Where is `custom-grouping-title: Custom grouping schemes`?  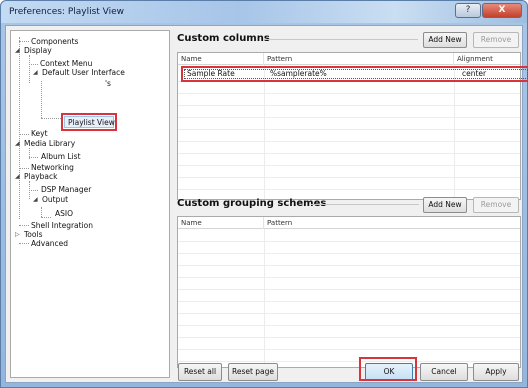
custom-grouping-title: Custom grouping schemes is located at coordinates (252, 203).